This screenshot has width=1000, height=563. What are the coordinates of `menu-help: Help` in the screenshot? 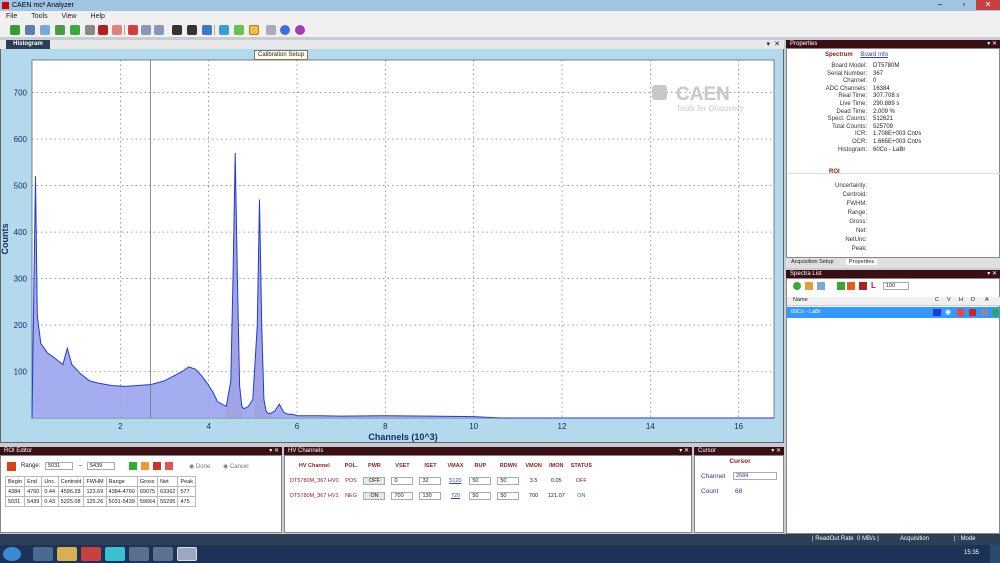 It's located at (98, 16).